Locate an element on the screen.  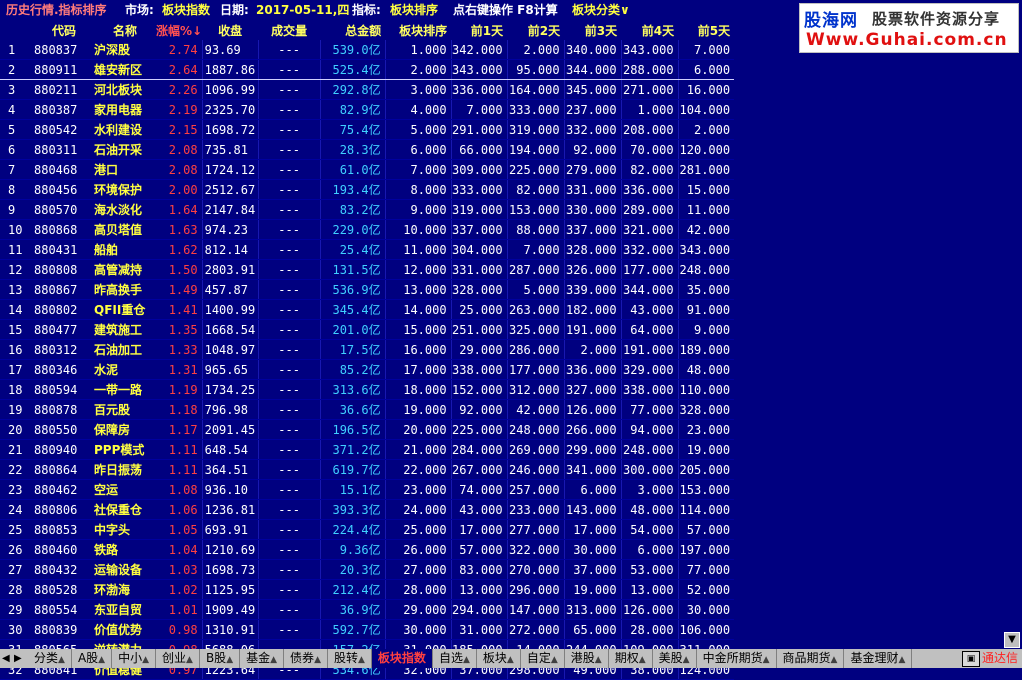
row-day3: 37.000 is located at coordinates (592, 569).